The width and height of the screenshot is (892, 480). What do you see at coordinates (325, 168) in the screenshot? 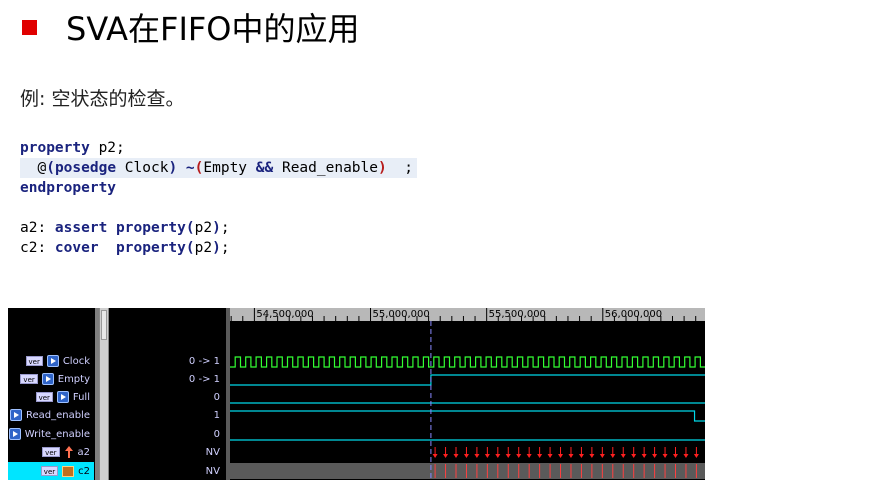
I see `code-token: Read_enable` at bounding box center [325, 168].